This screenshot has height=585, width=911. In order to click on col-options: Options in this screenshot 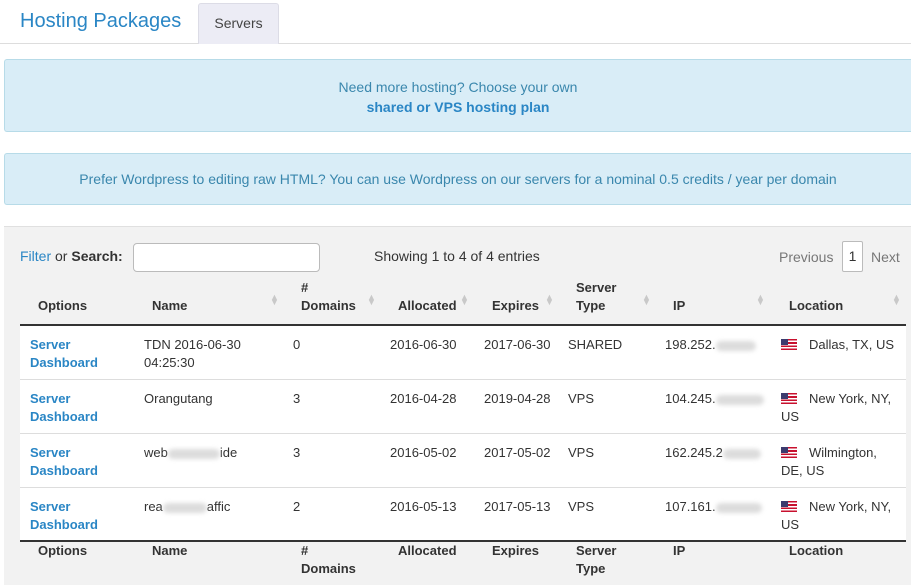, I will do `click(62, 306)`.